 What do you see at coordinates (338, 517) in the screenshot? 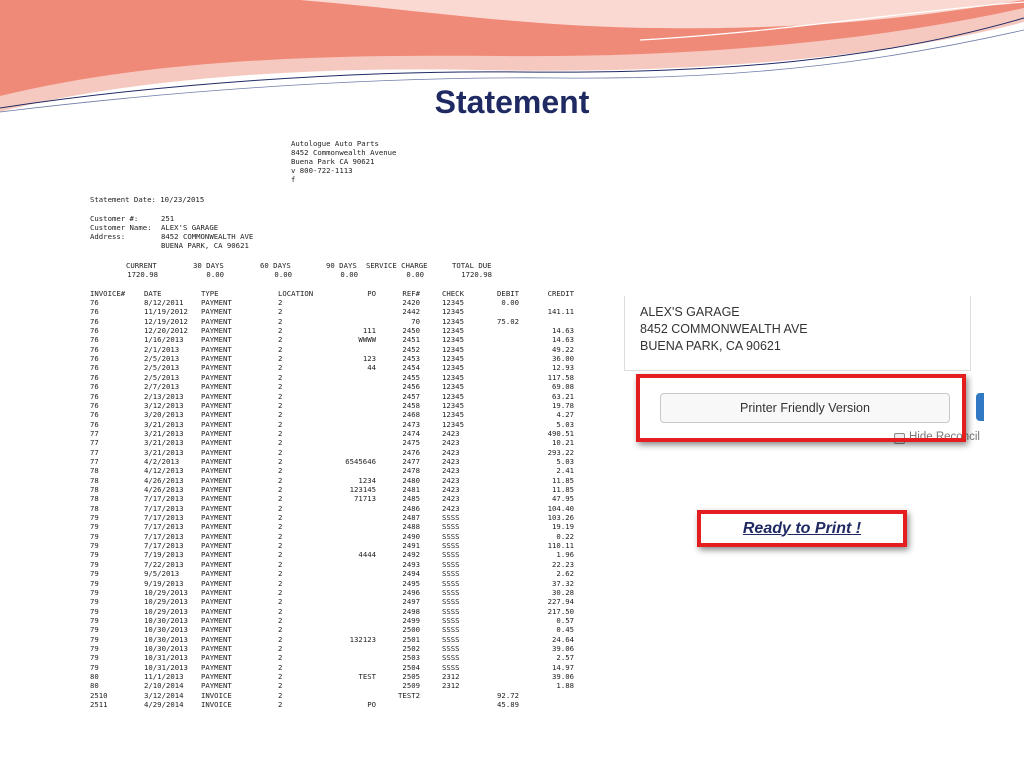
I see `table-row: 79 7/17/2013 PAYMENT 2 2487 SSSS 103.26` at bounding box center [338, 517].